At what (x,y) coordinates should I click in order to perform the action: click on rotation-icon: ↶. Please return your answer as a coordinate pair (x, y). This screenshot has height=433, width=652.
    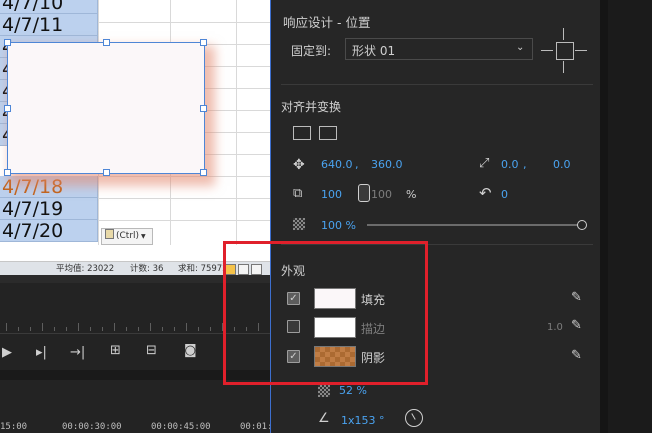
    Looking at the image, I should click on (485, 193).